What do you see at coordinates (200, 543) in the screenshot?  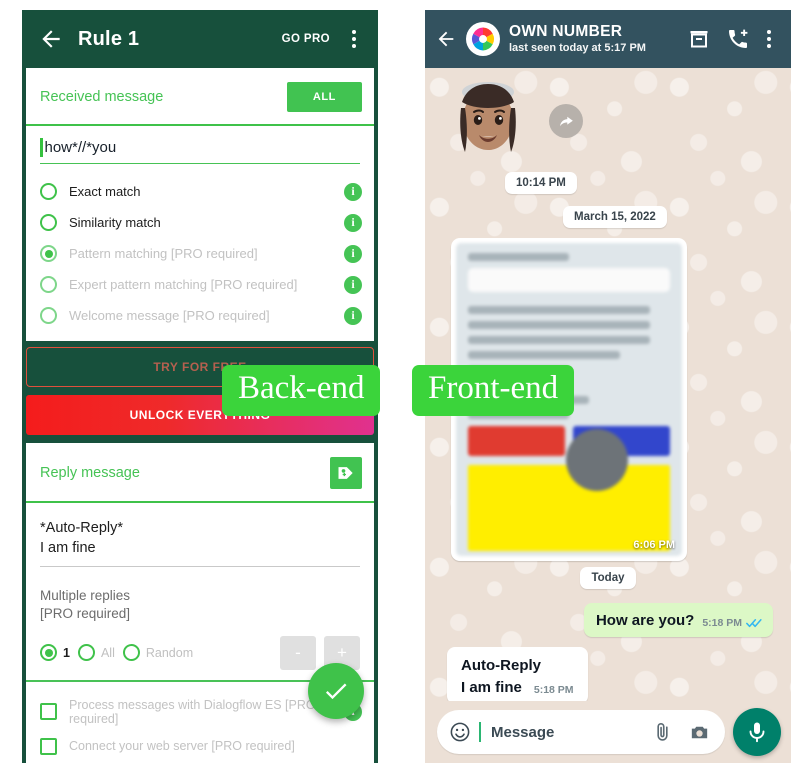 I see `reply-text-lines: *Auto-Reply* I am fine` at bounding box center [200, 543].